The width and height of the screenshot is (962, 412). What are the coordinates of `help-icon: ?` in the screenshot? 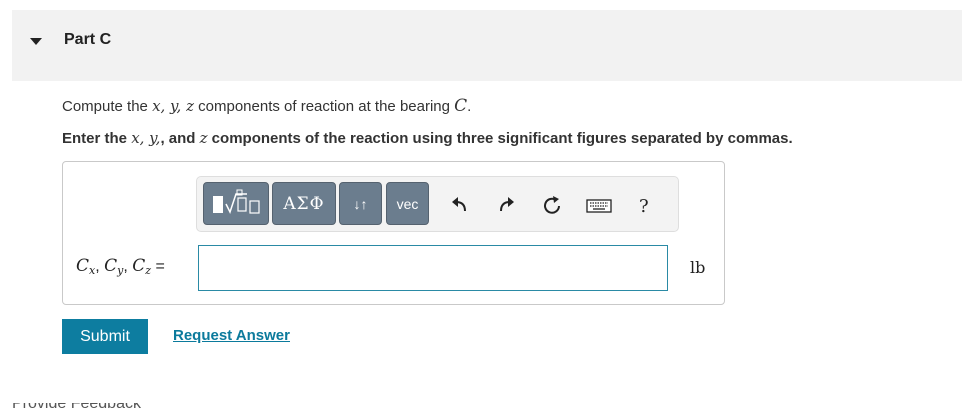 It's located at (644, 206).